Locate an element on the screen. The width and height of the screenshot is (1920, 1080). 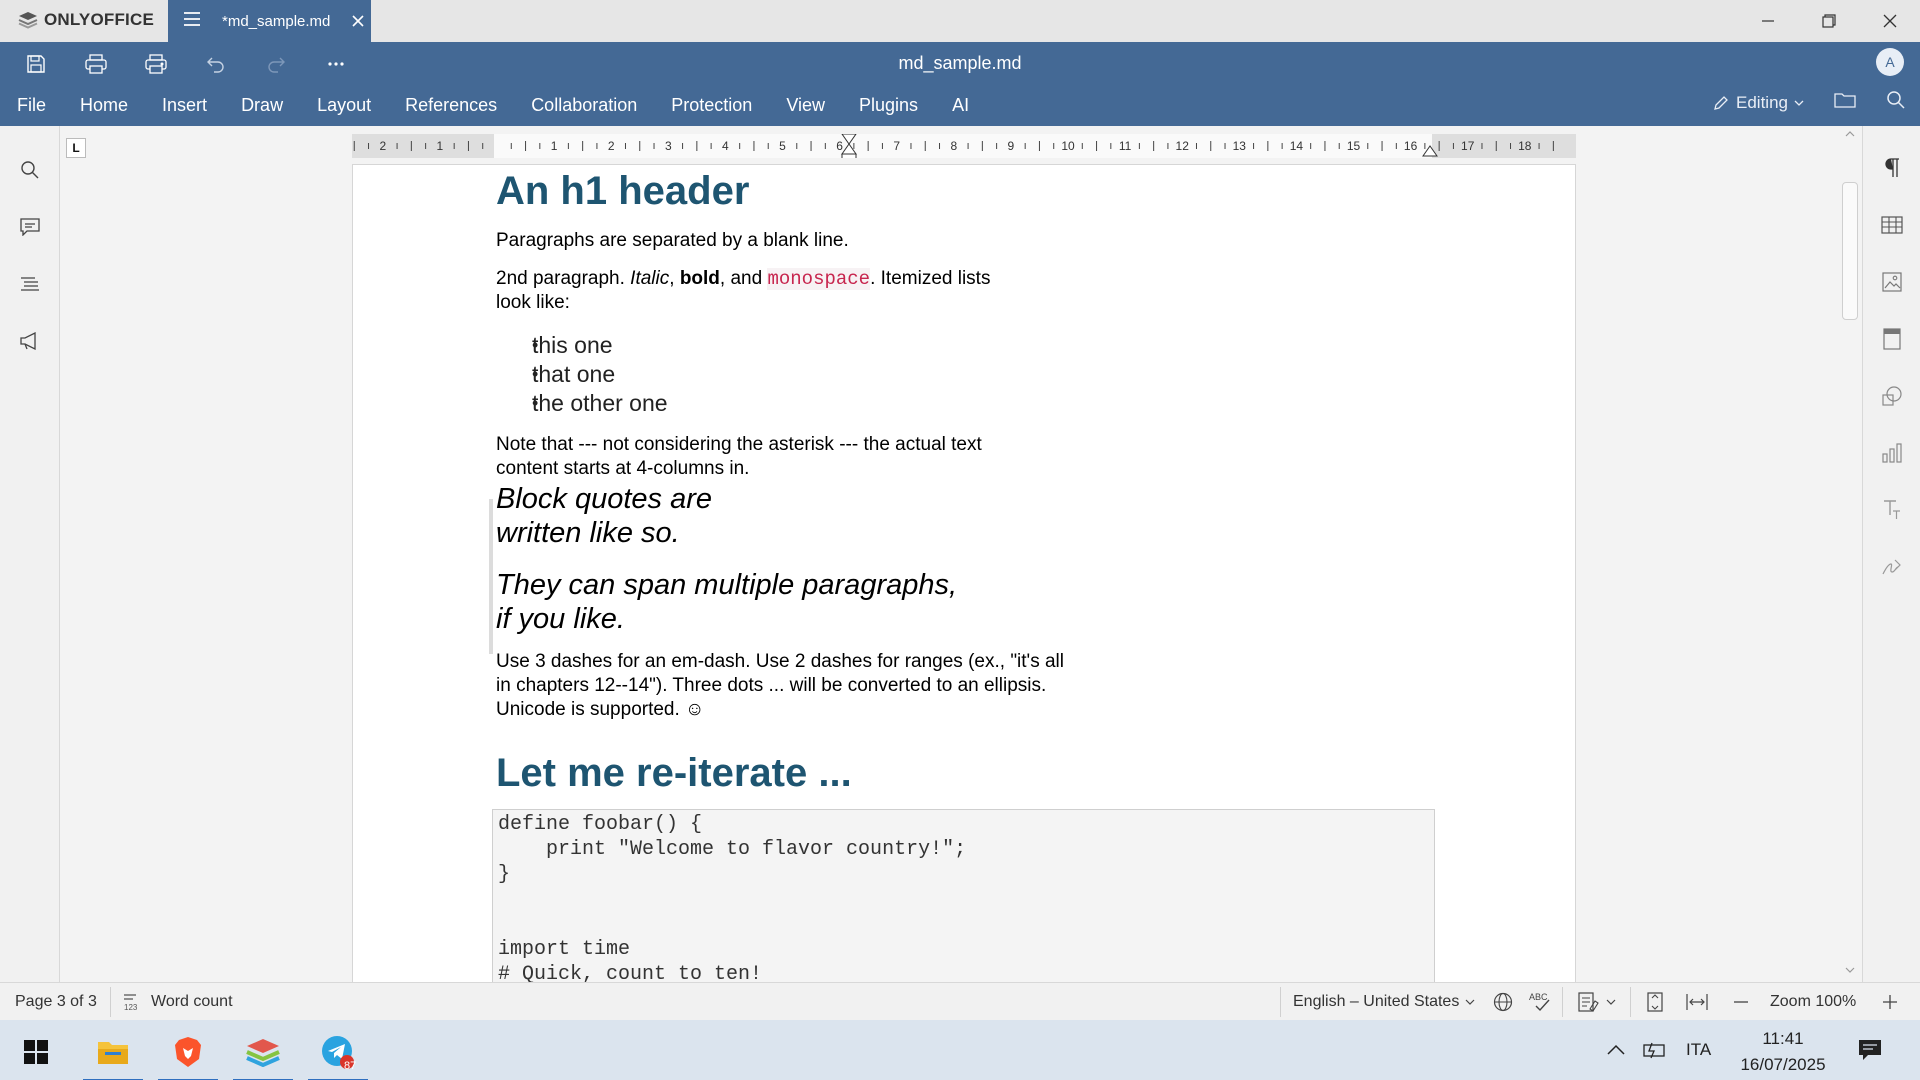
tab-insert: Insert is located at coordinates (184, 105).